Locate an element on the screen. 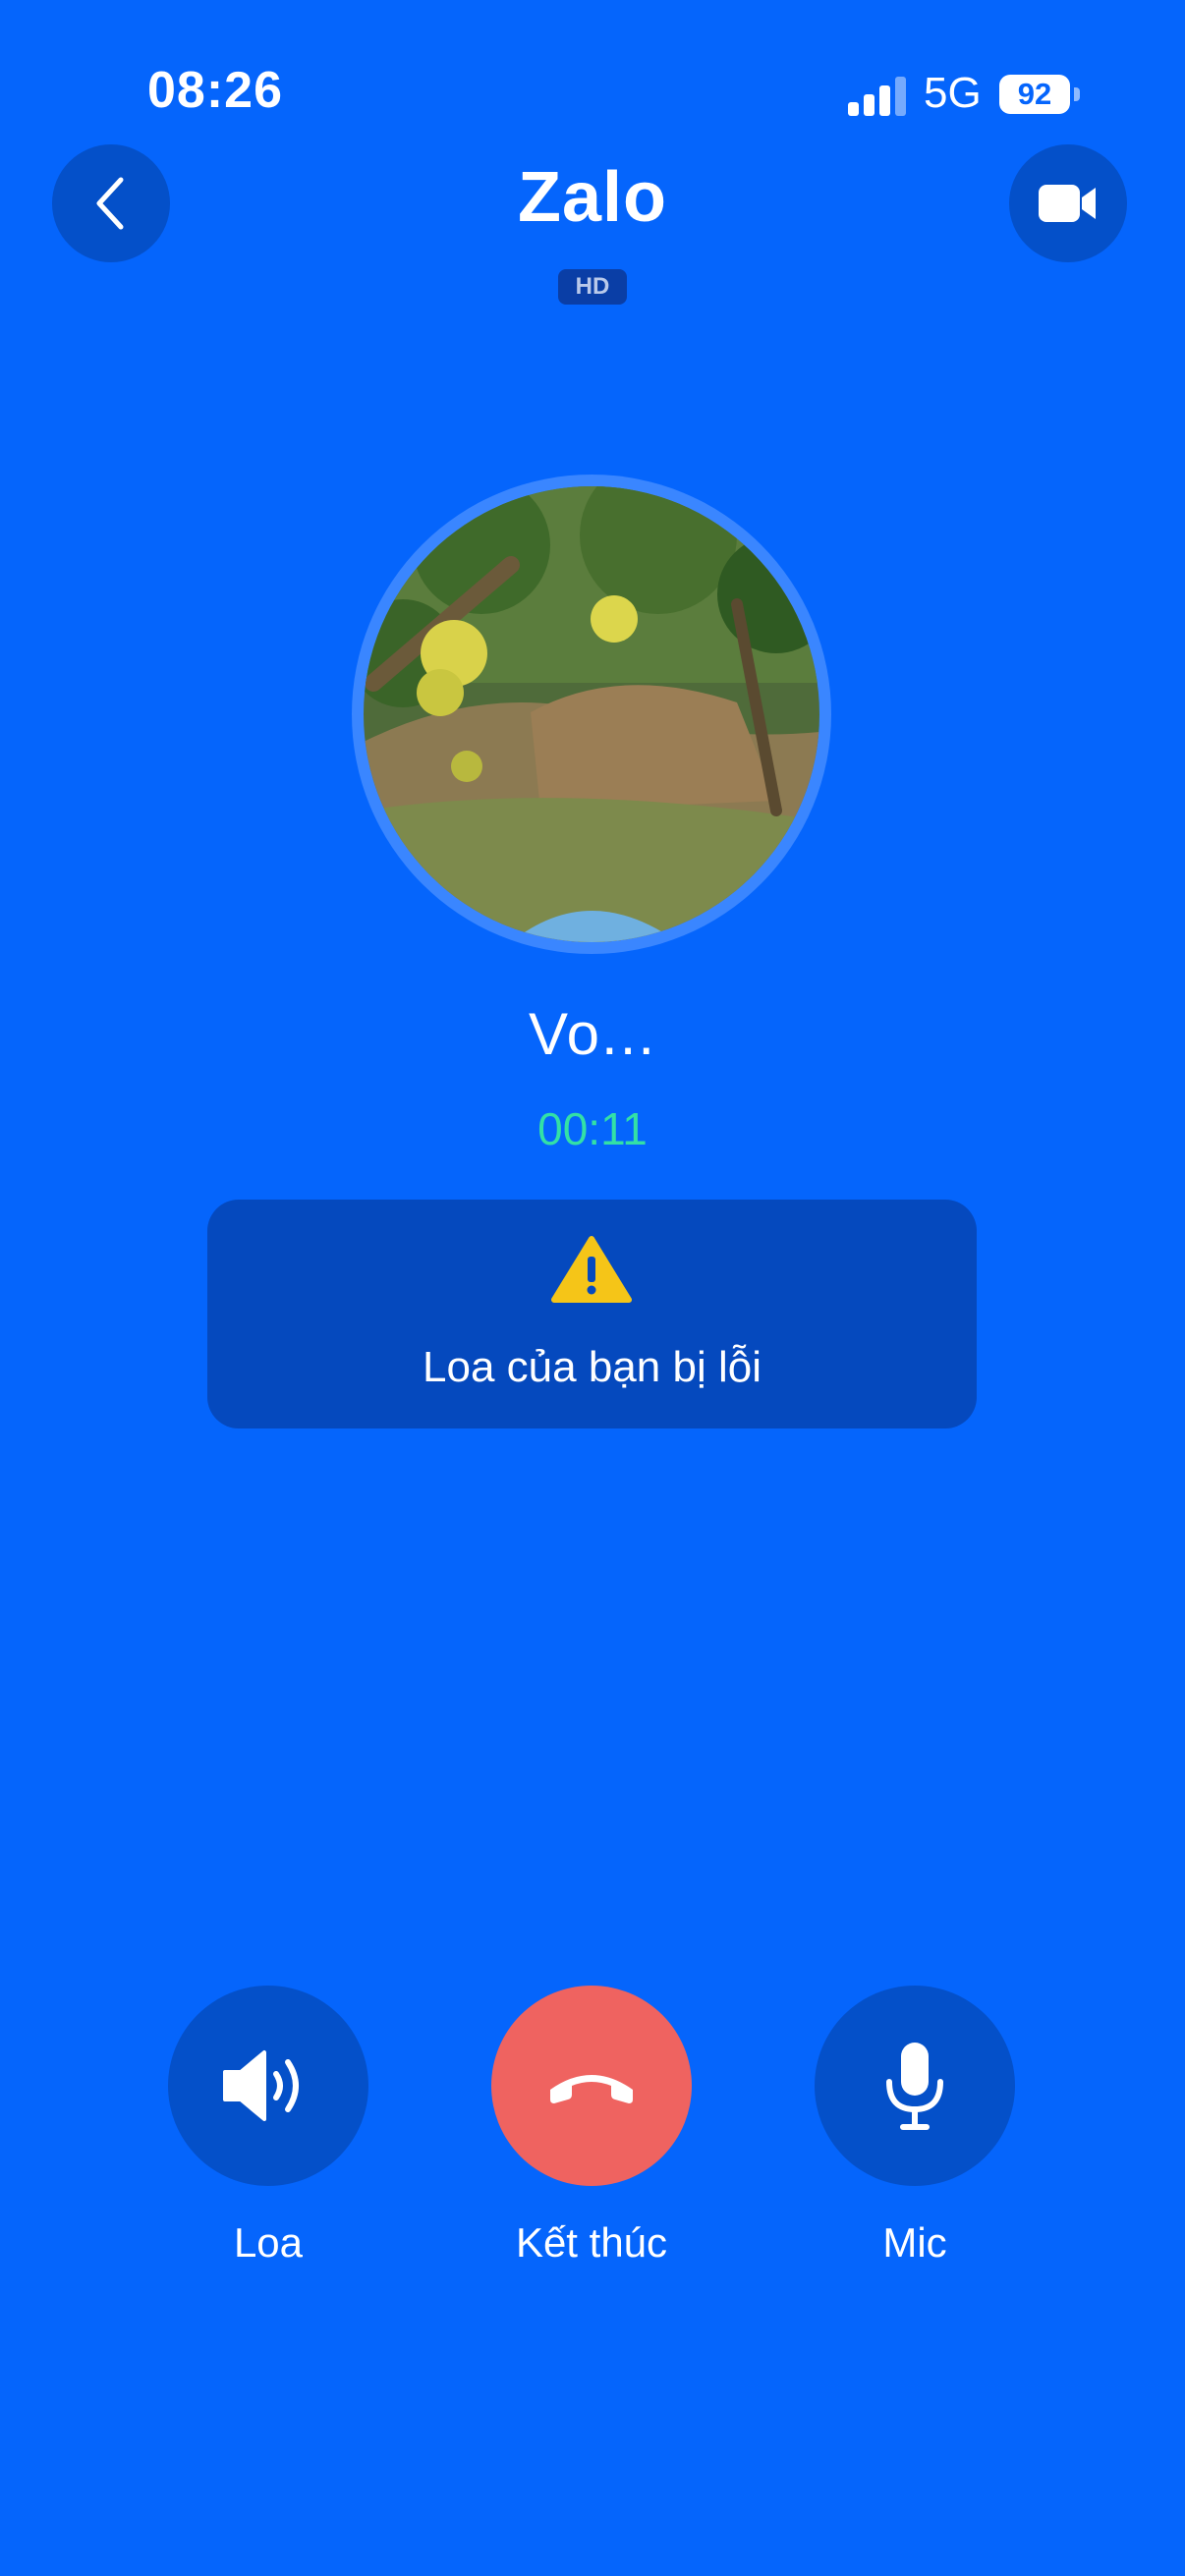  end-call-button is located at coordinates (592, 2086).